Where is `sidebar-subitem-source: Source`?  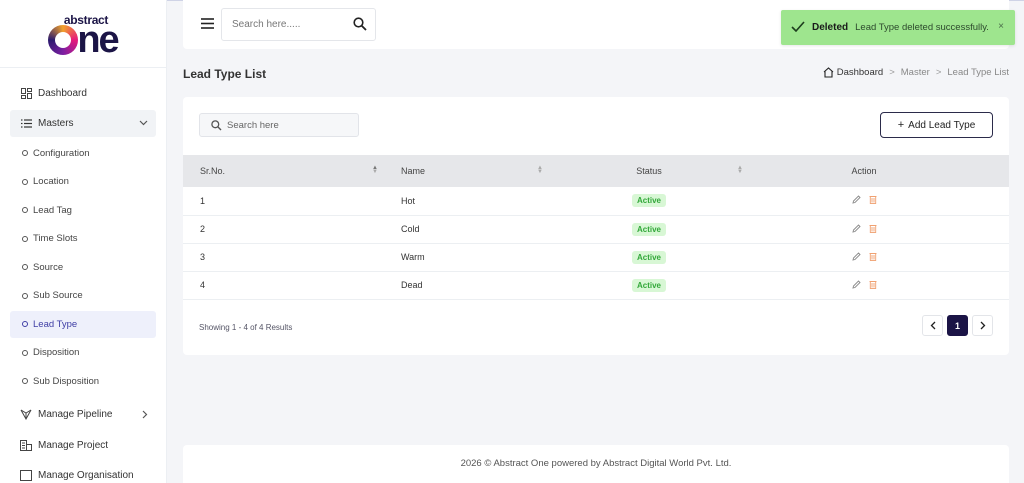 sidebar-subitem-source: Source is located at coordinates (83, 267).